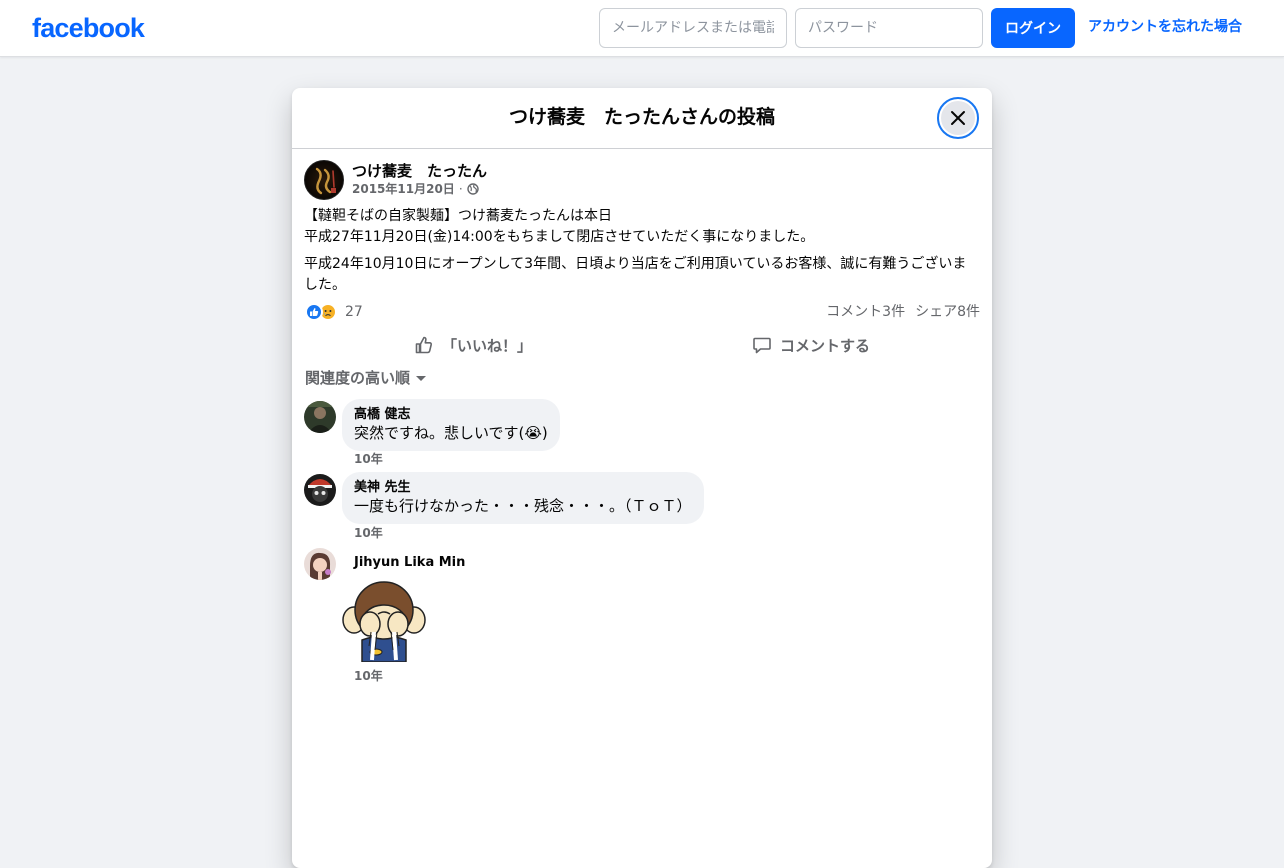 This screenshot has width=1284, height=868. What do you see at coordinates (1165, 27) in the screenshot?
I see `forgot-account-link: アカウントを忘れた場合` at bounding box center [1165, 27].